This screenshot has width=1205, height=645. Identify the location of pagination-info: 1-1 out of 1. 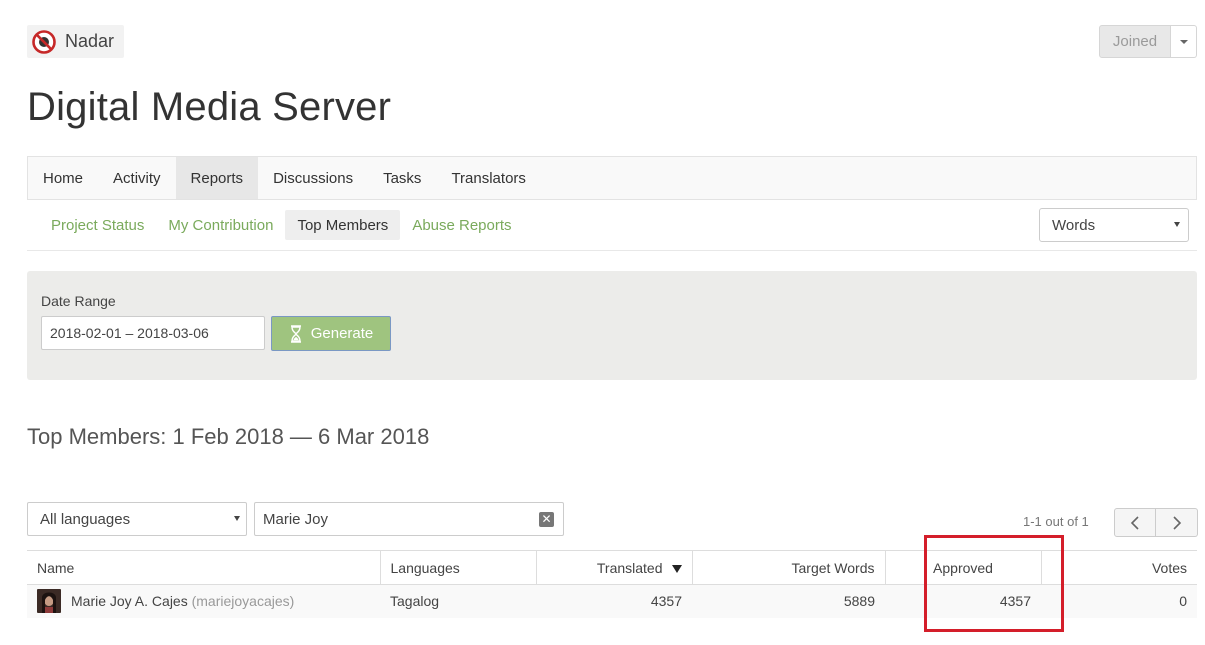
(1056, 521).